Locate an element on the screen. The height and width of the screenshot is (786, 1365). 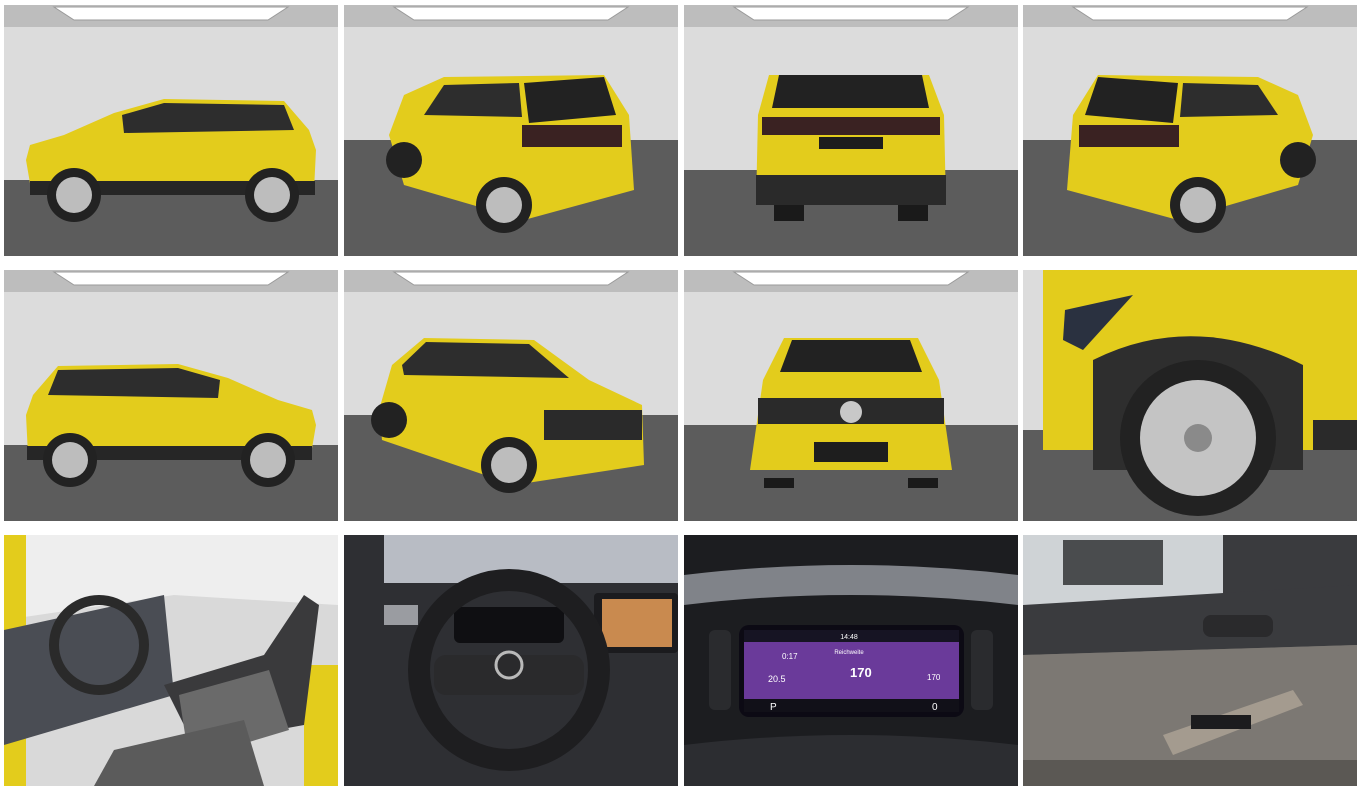
photo-side-right is located at coordinates (171, 395).